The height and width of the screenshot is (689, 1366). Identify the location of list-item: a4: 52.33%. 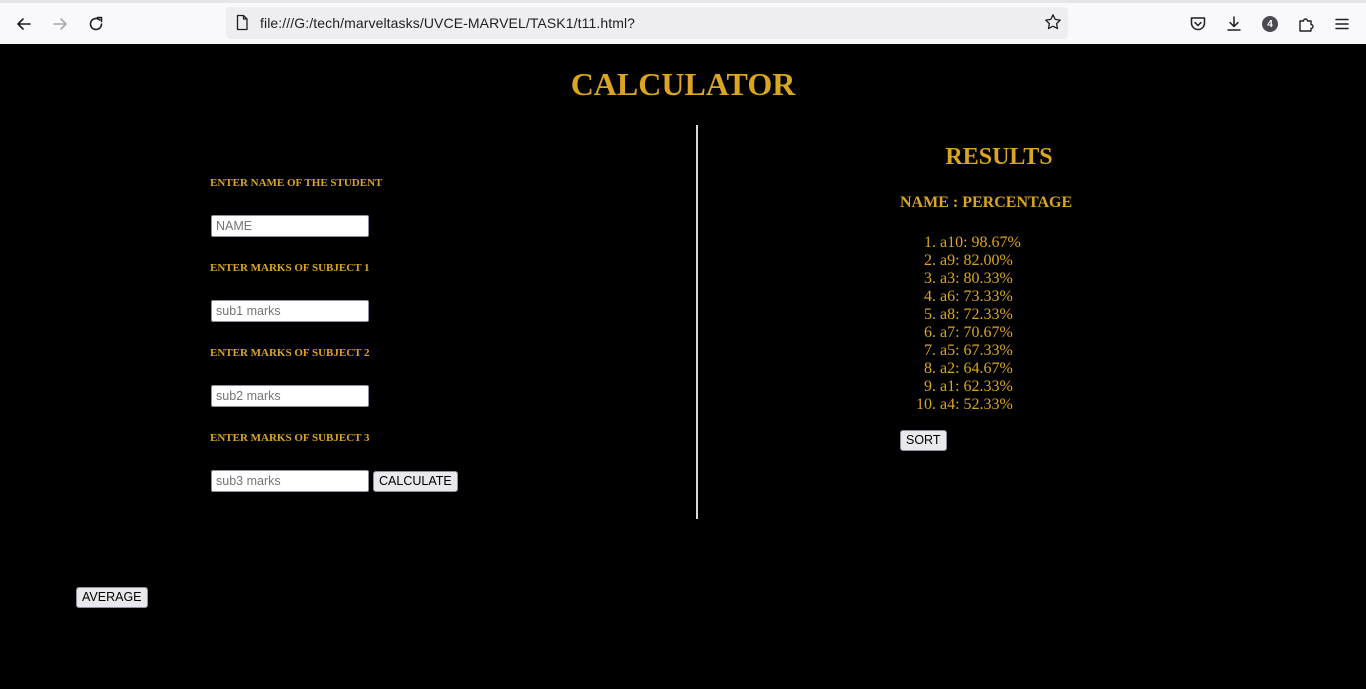
(980, 405).